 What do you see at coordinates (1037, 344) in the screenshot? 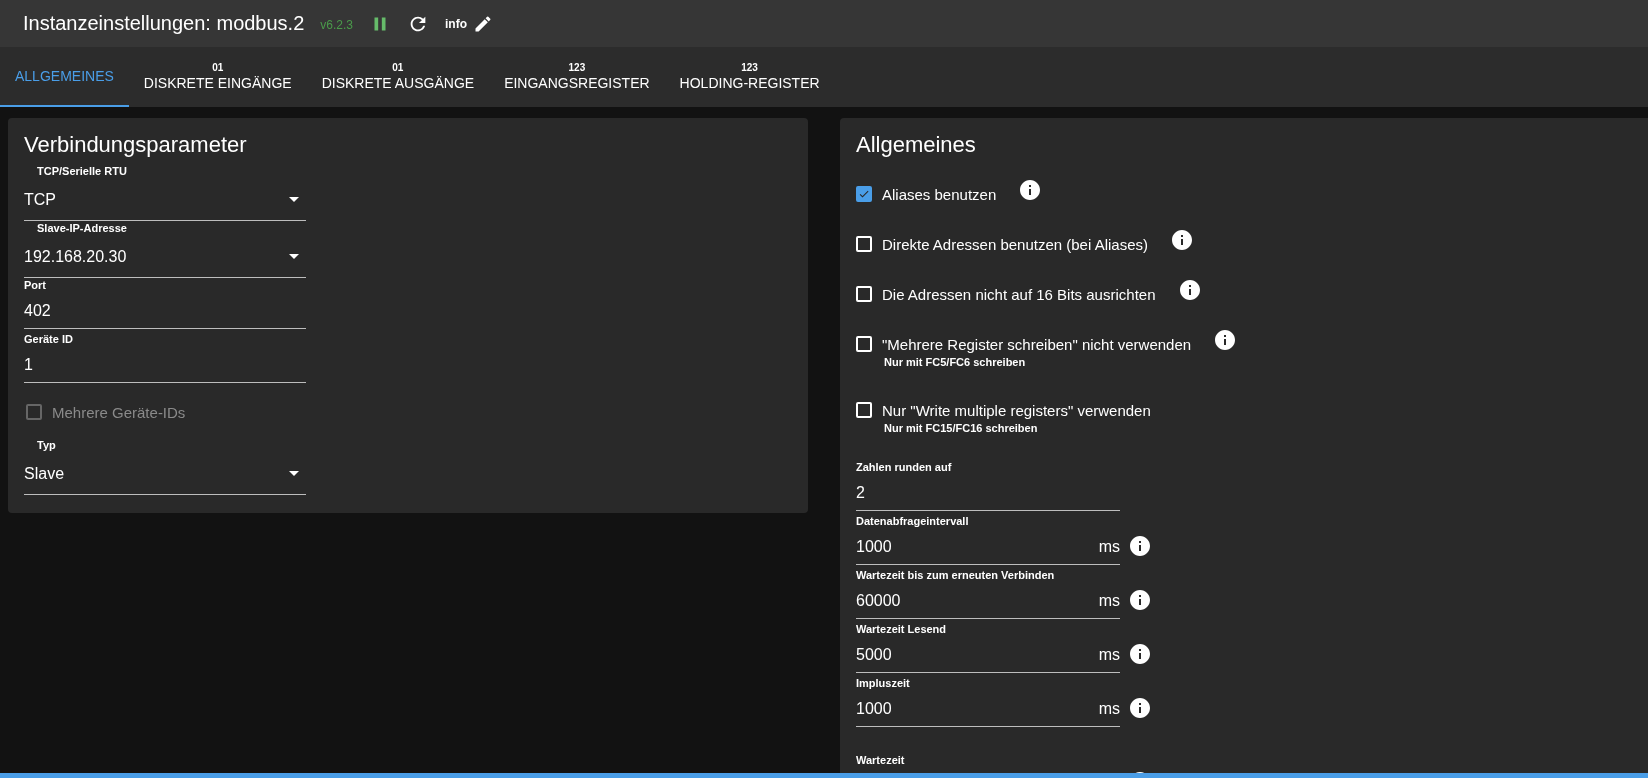
I see `checkbox-label: "Mehrere Register schreiben" nicht verwenden` at bounding box center [1037, 344].